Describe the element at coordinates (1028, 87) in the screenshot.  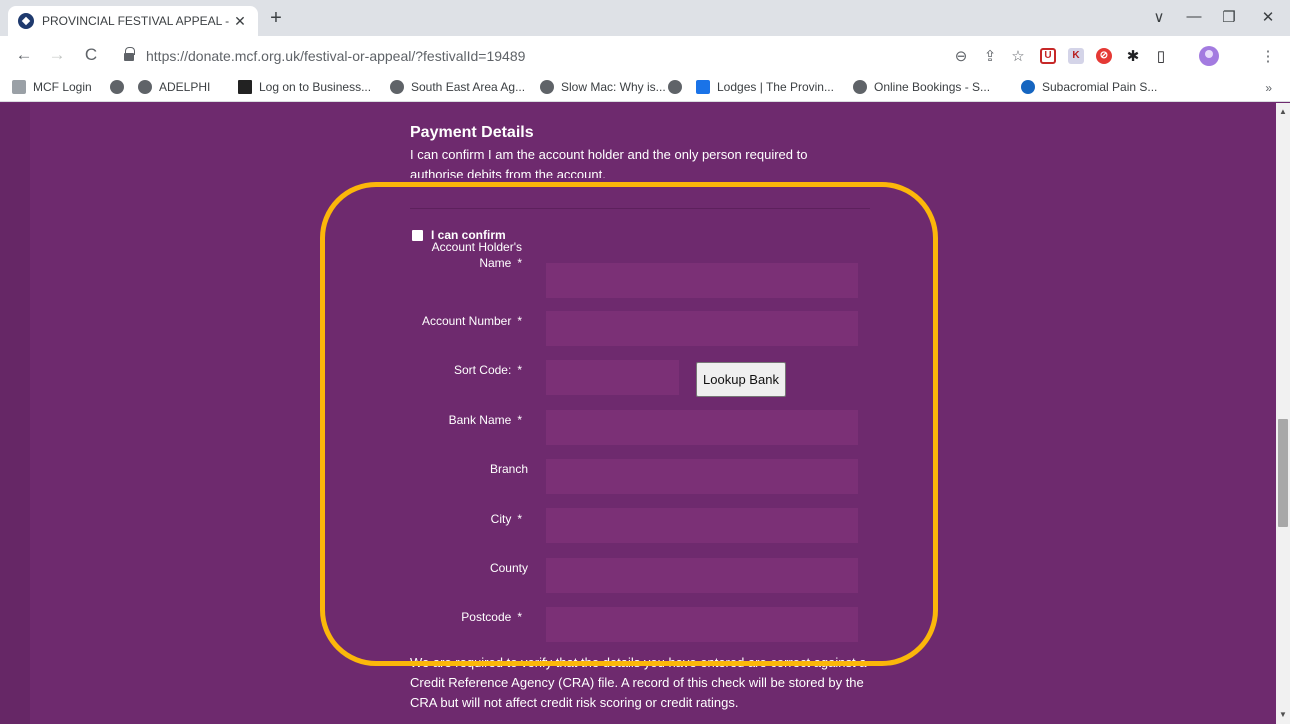
I see `globe-blue-icon` at that location.